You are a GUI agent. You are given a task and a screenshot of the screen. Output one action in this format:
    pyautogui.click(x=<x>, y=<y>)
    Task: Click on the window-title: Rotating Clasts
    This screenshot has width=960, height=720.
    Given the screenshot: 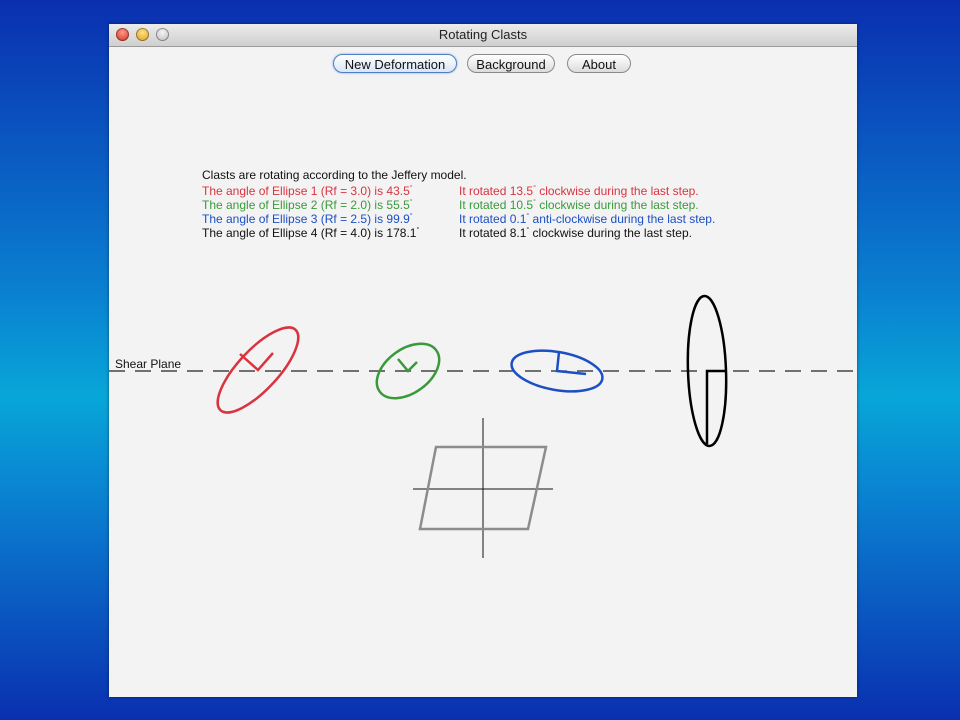 What is the action you would take?
    pyautogui.click(x=483, y=34)
    